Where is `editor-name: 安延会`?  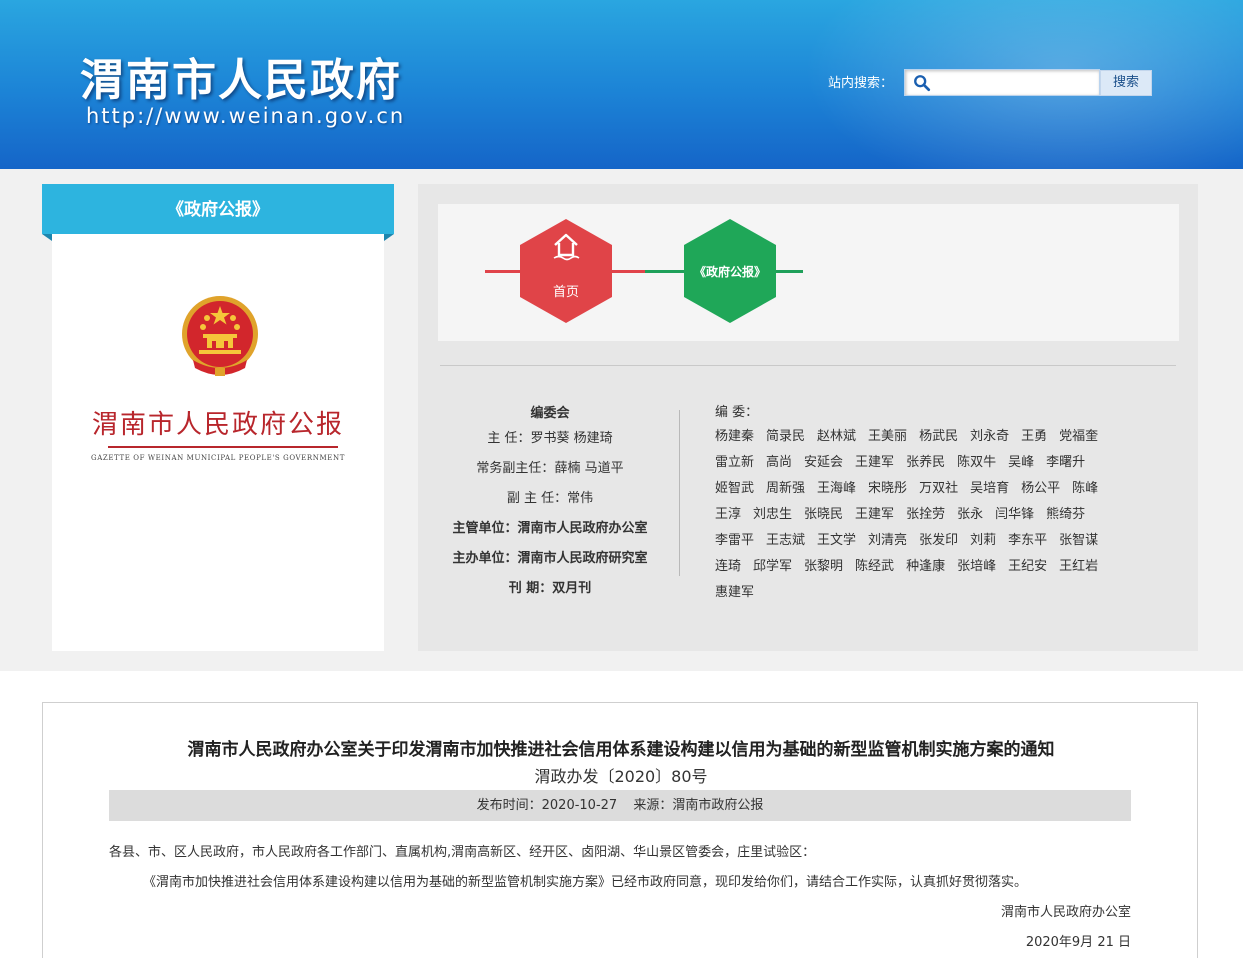 editor-name: 安延会 is located at coordinates (824, 462).